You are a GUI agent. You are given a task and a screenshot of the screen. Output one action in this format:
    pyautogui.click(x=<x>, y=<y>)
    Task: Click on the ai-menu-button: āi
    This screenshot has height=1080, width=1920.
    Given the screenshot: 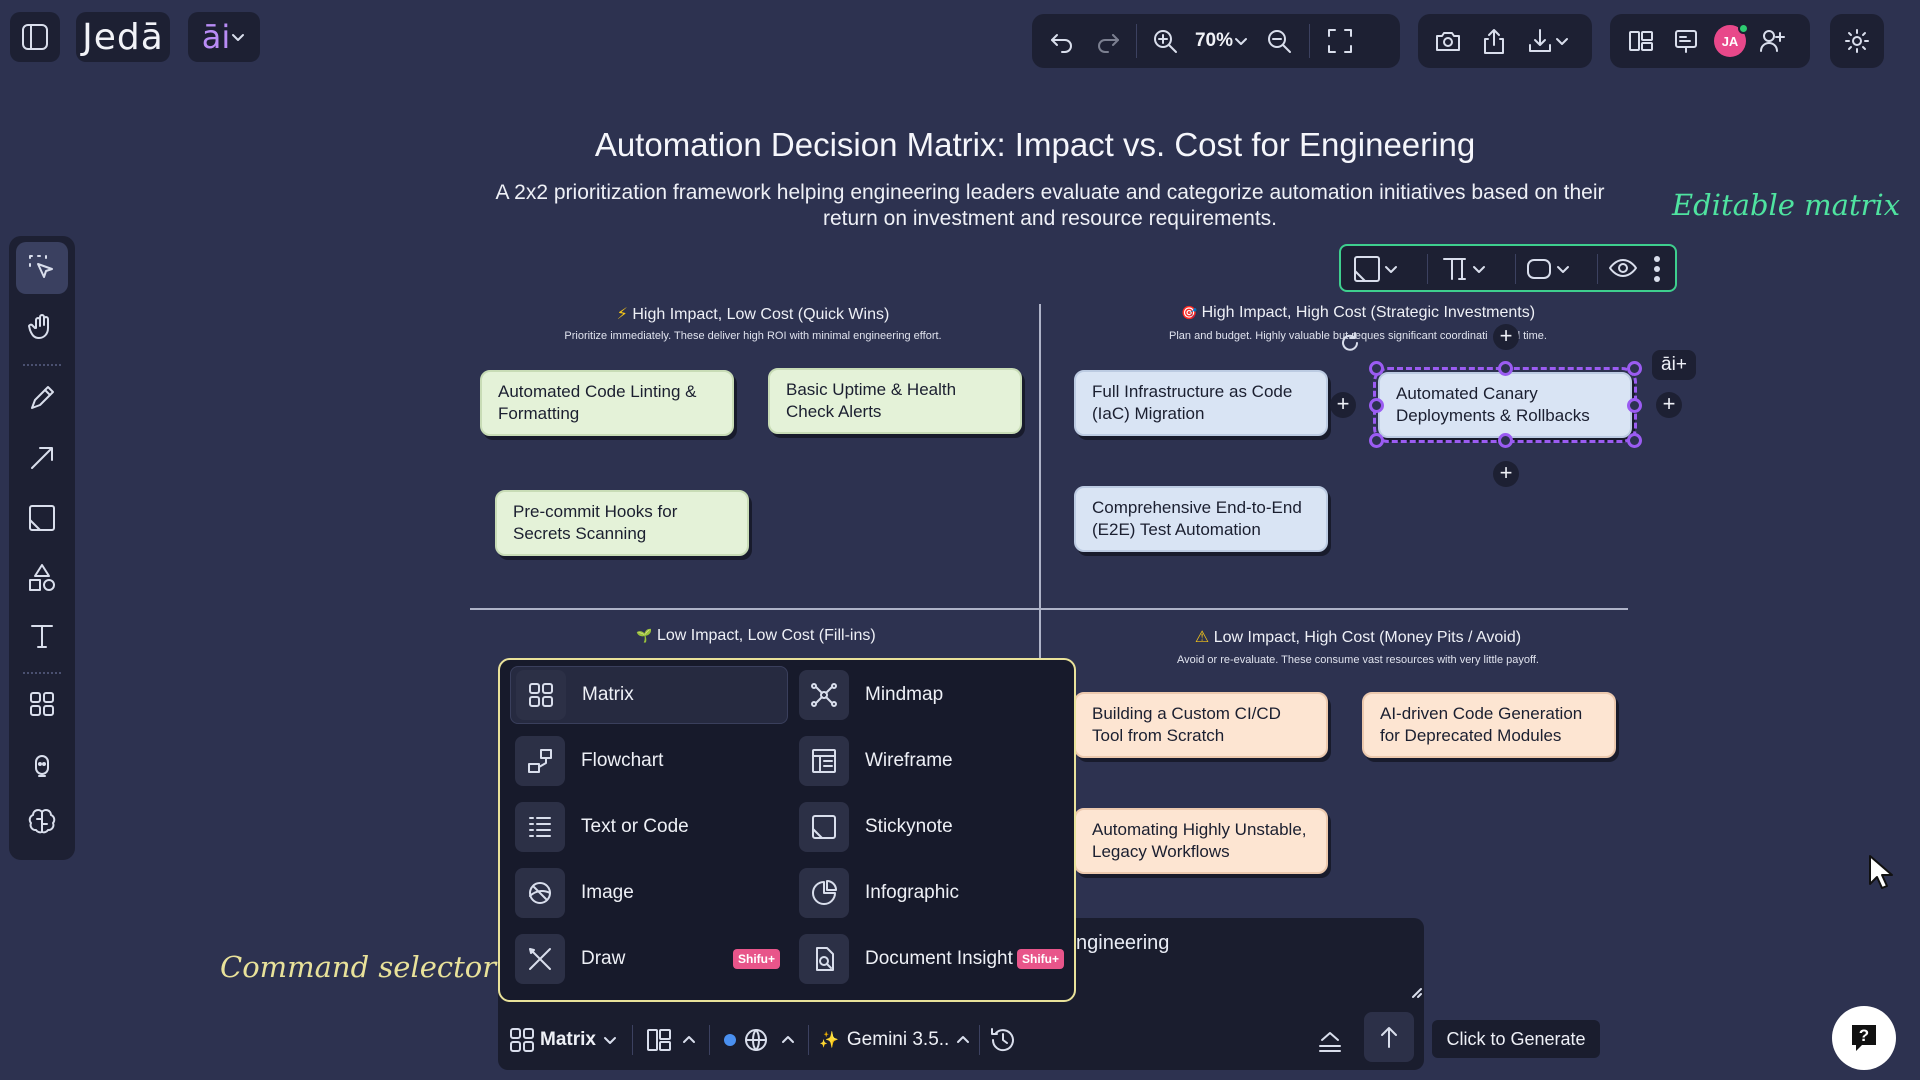 What is the action you would take?
    pyautogui.click(x=224, y=37)
    